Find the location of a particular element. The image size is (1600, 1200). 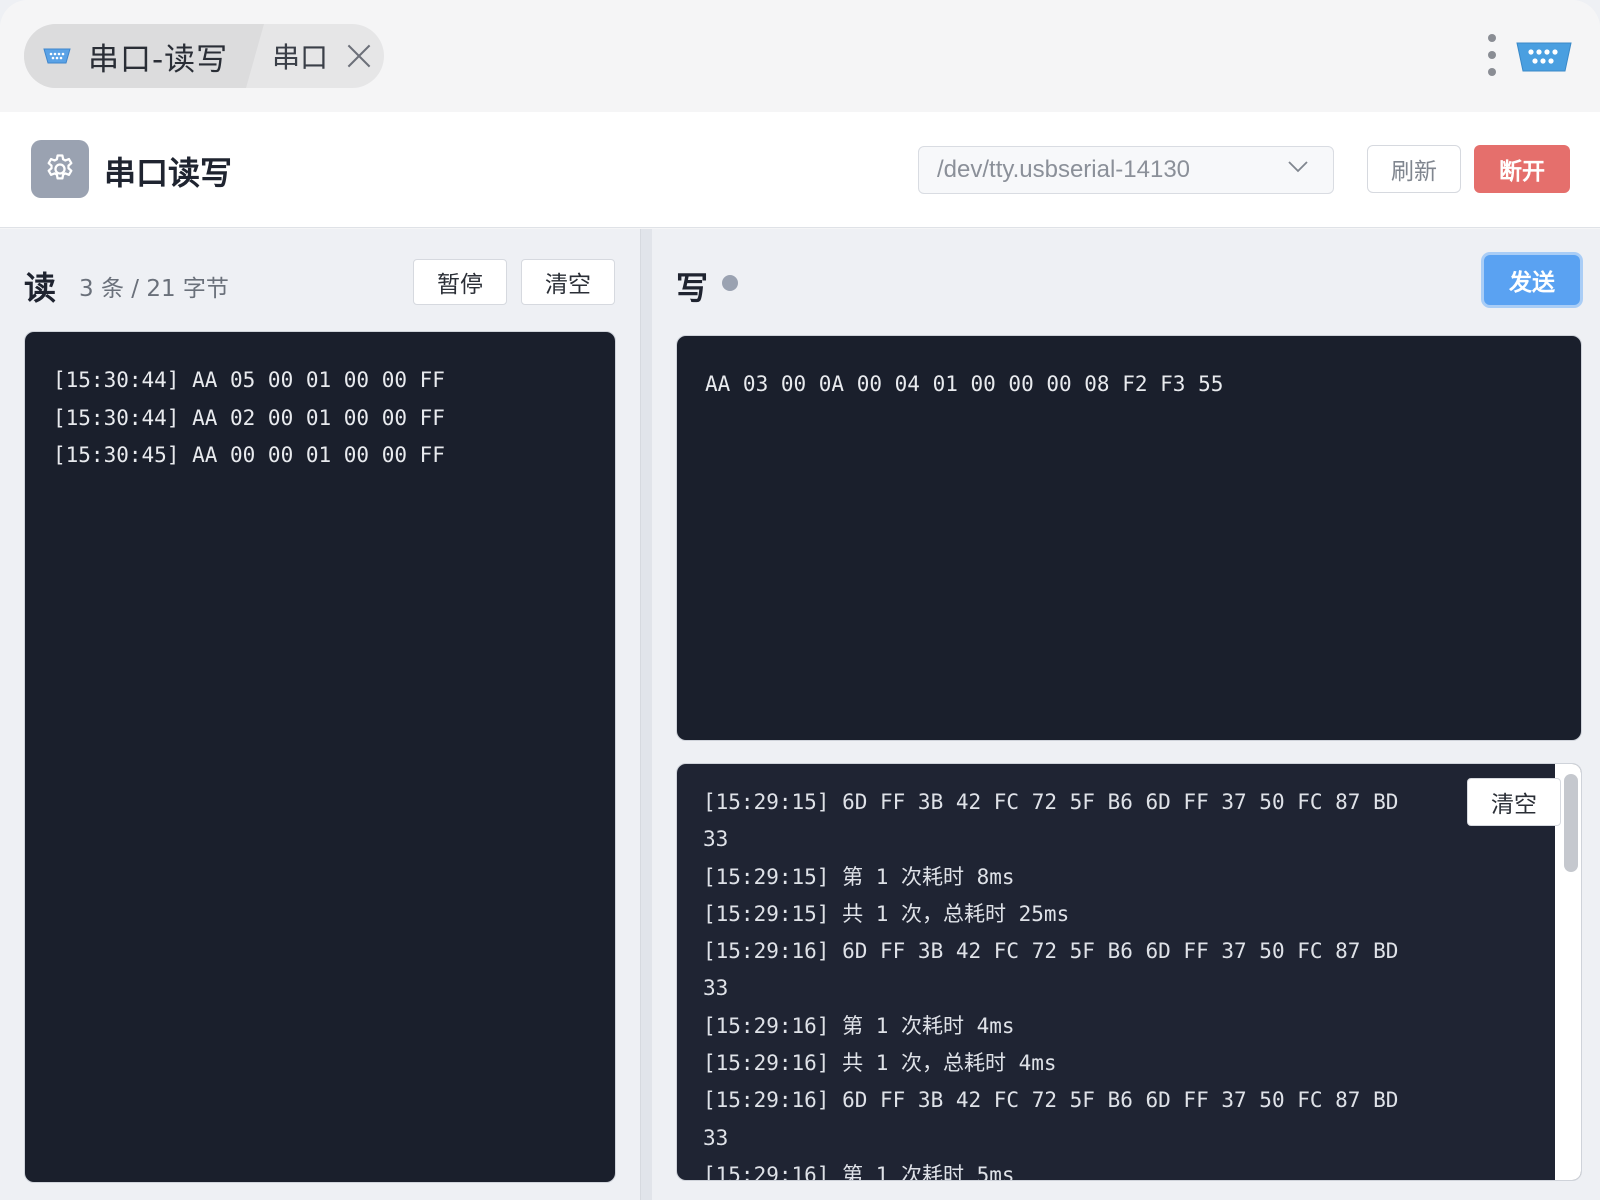

log-line: [15:29:16] 共 1 次，总耗时 4ms is located at coordinates (880, 1063).